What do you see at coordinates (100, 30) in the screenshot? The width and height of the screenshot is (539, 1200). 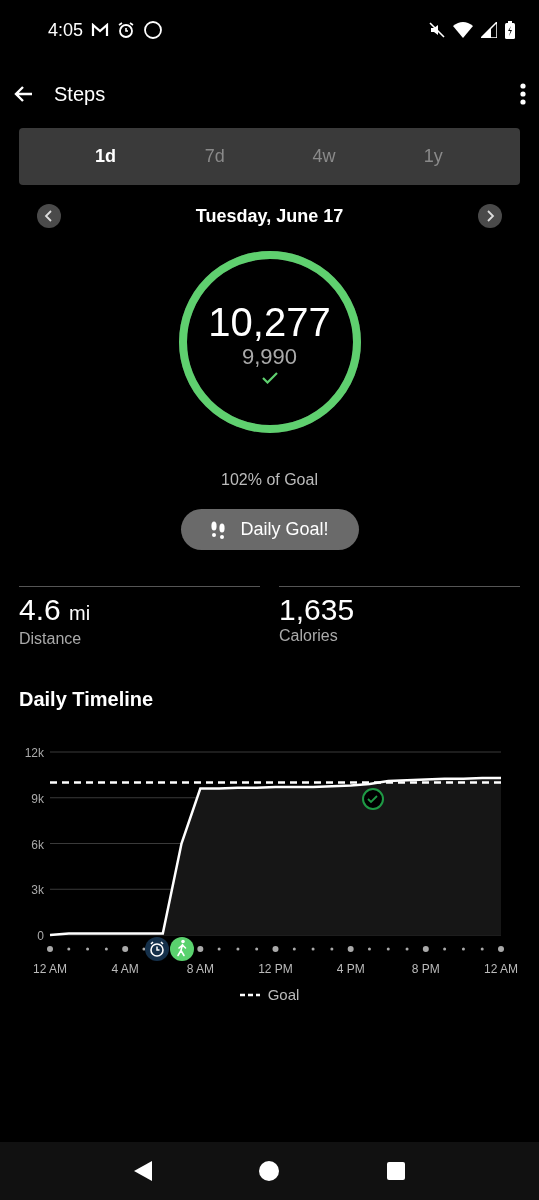 I see `mail-icon` at bounding box center [100, 30].